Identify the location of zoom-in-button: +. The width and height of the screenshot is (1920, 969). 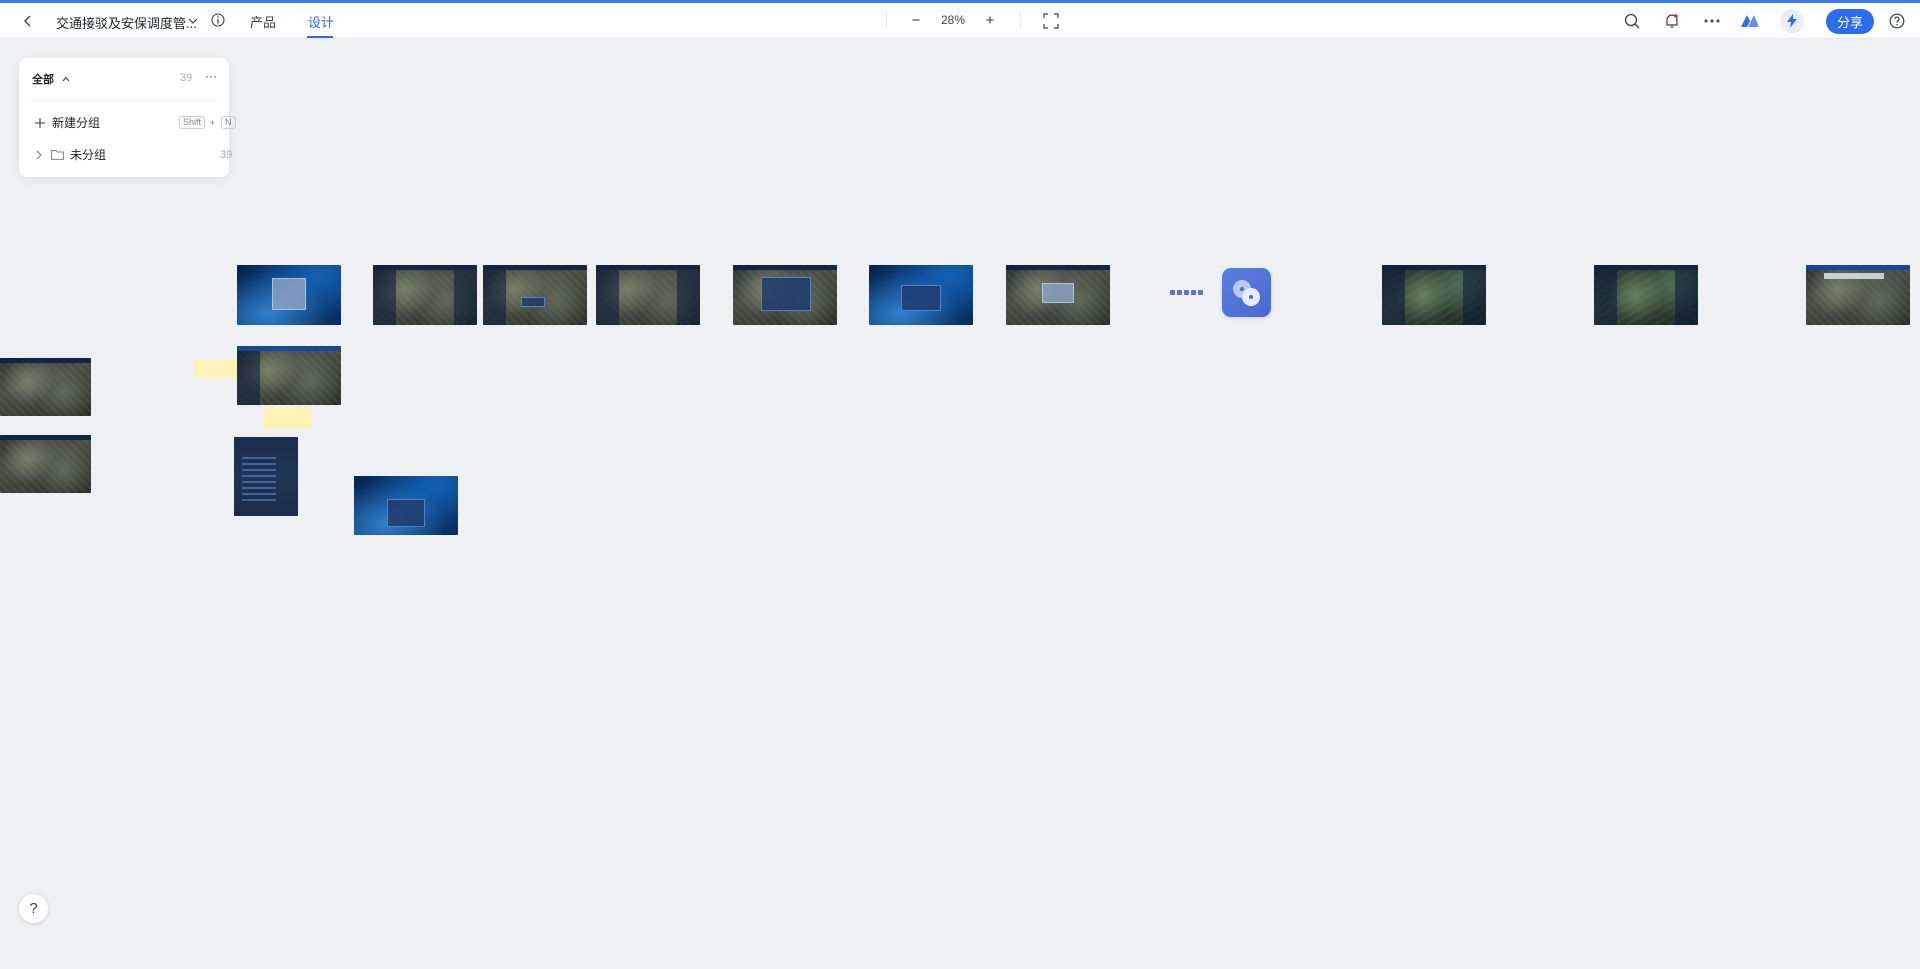
(990, 20).